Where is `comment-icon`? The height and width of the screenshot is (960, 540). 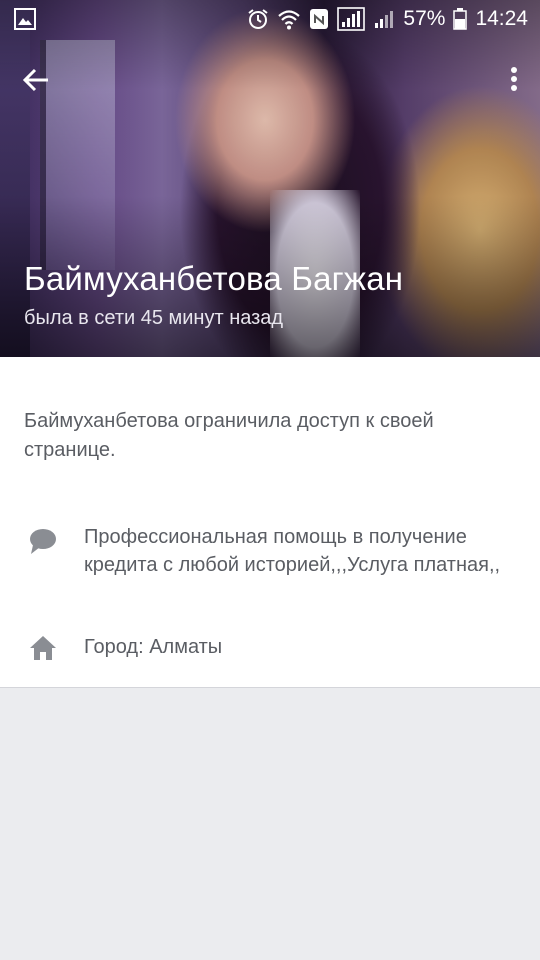 comment-icon is located at coordinates (43, 542).